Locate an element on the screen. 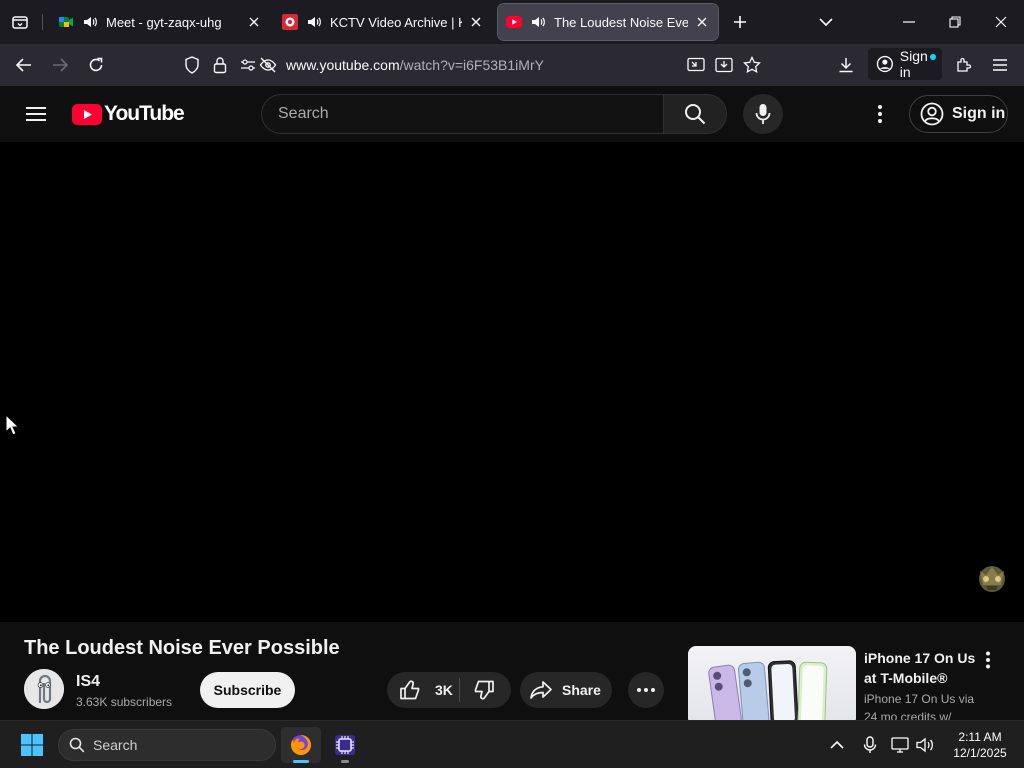 Image resolution: width=1024 pixels, height=768 pixels. youtube-sign-in-button: Sign in is located at coordinates (958, 114).